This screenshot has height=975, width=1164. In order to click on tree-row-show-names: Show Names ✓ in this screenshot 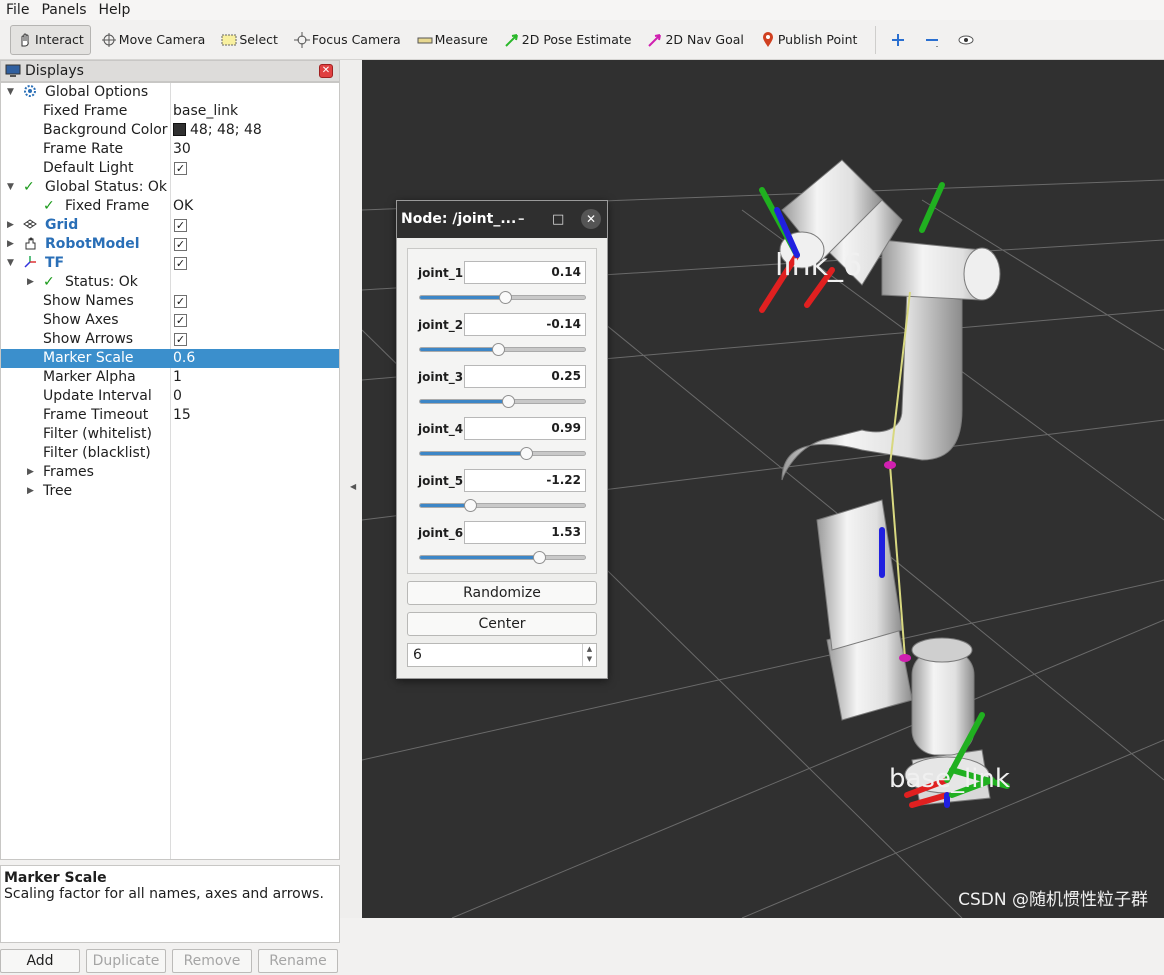, I will do `click(170, 301)`.